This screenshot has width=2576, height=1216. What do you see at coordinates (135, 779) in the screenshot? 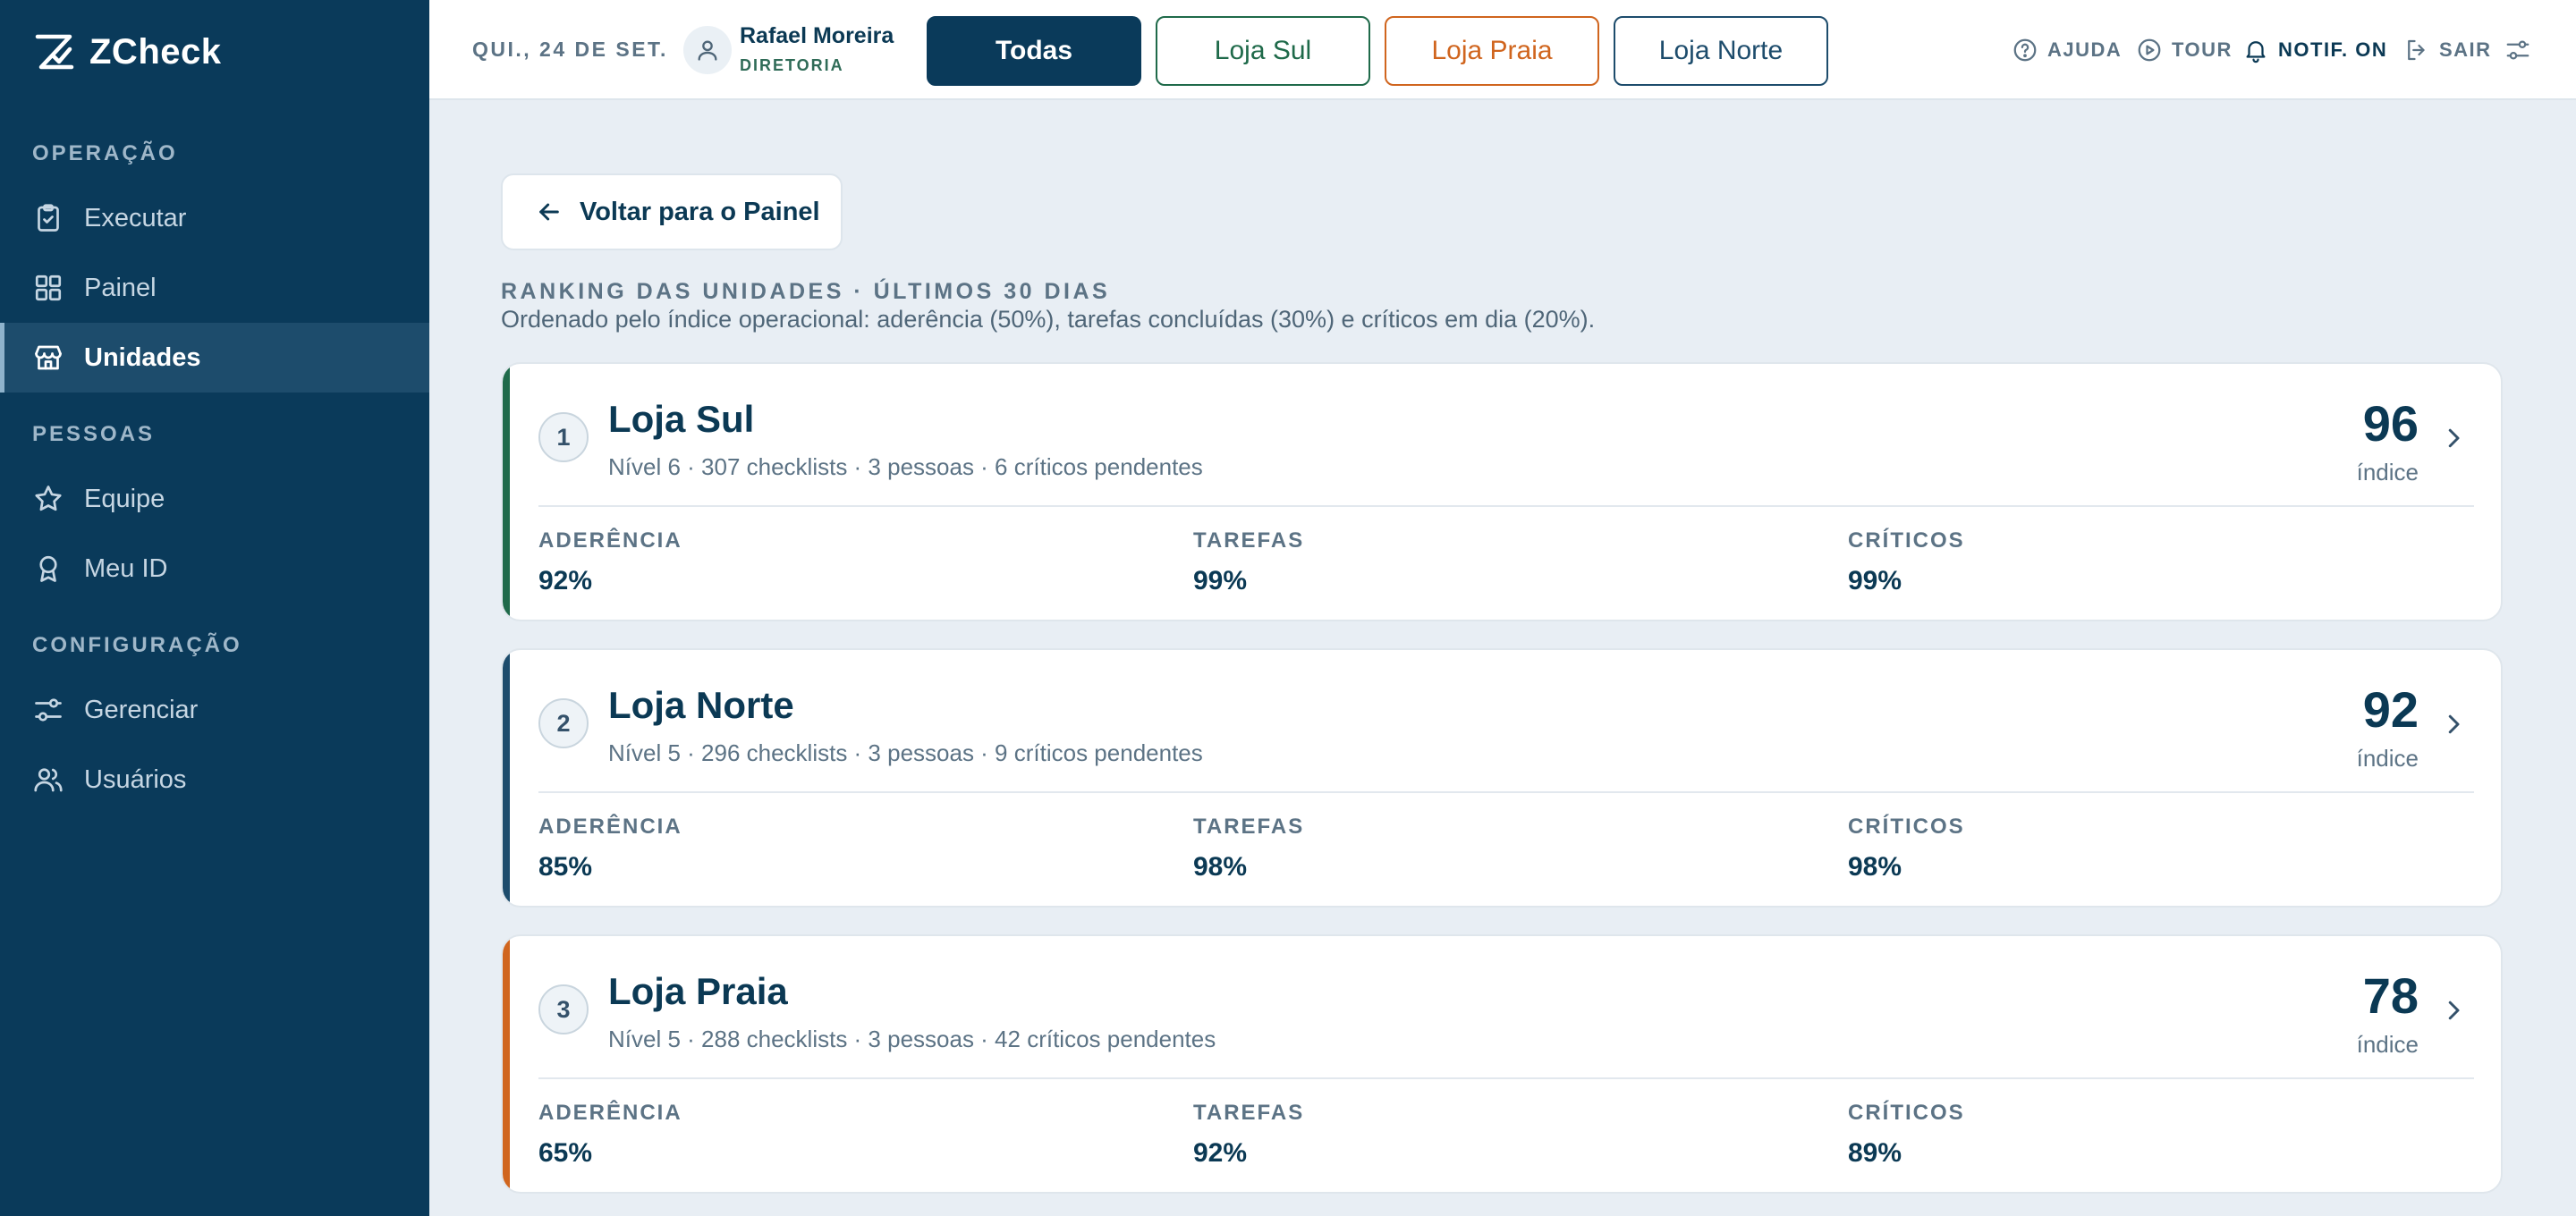
I see `sidebar-item-label: Usuários` at bounding box center [135, 779].